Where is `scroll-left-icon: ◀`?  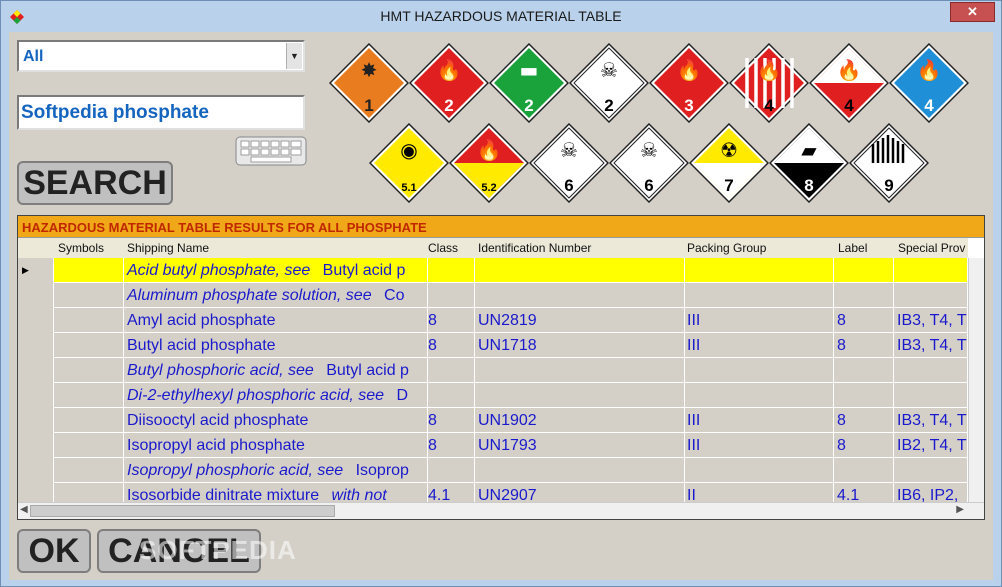
scroll-left-icon: ◀ is located at coordinates (24, 509).